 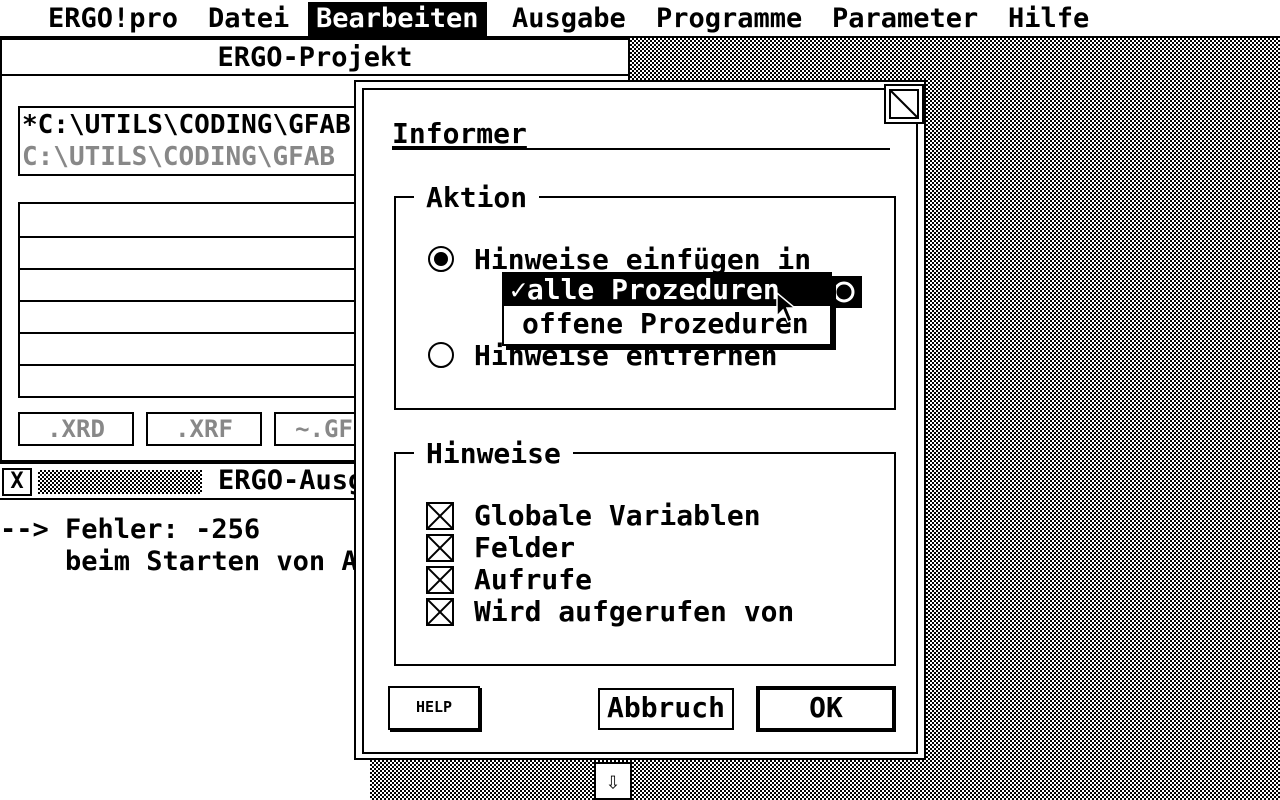 What do you see at coordinates (248, 19) in the screenshot?
I see `menu-datei: Datei` at bounding box center [248, 19].